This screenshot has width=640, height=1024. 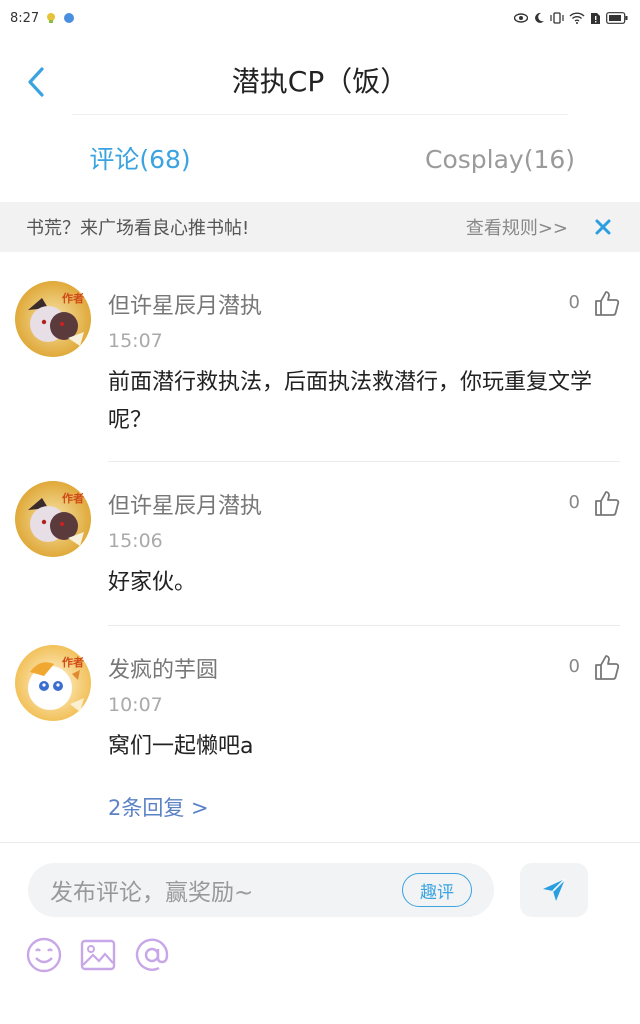 I want to click on view-rules-link: 查看规则>>, so click(x=517, y=227).